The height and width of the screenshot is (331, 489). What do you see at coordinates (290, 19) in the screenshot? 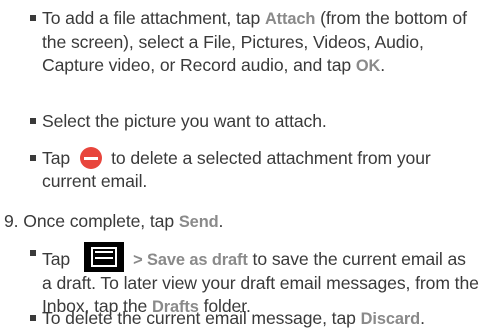
I see `ui-label-attach: Attach` at bounding box center [290, 19].